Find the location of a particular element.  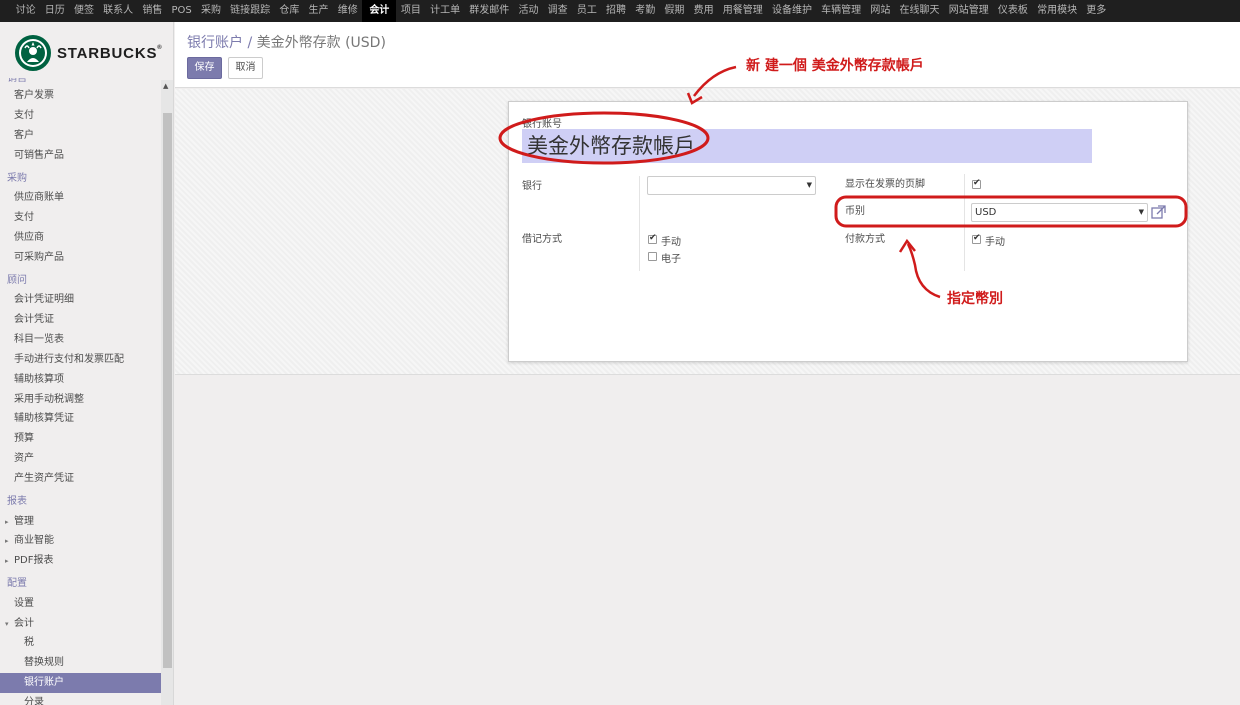

sidebar-item: 设置 is located at coordinates (80, 604).